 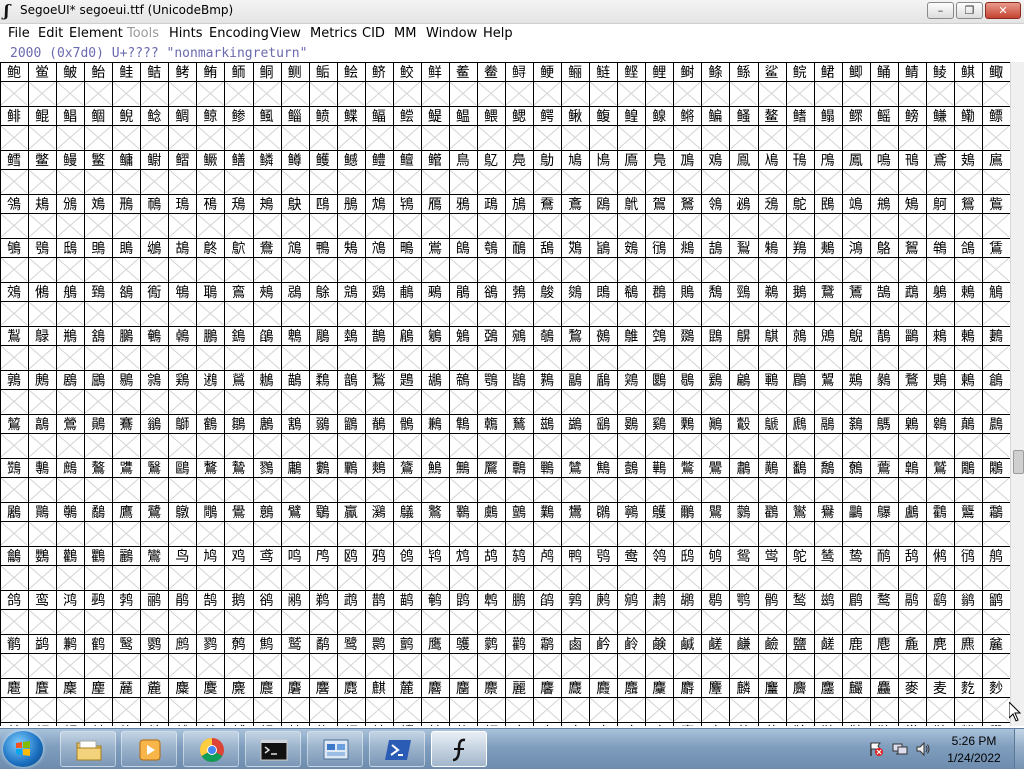 What do you see at coordinates (659, 469) in the screenshot?
I see `glyph-cell-label: 鷨` at bounding box center [659, 469].